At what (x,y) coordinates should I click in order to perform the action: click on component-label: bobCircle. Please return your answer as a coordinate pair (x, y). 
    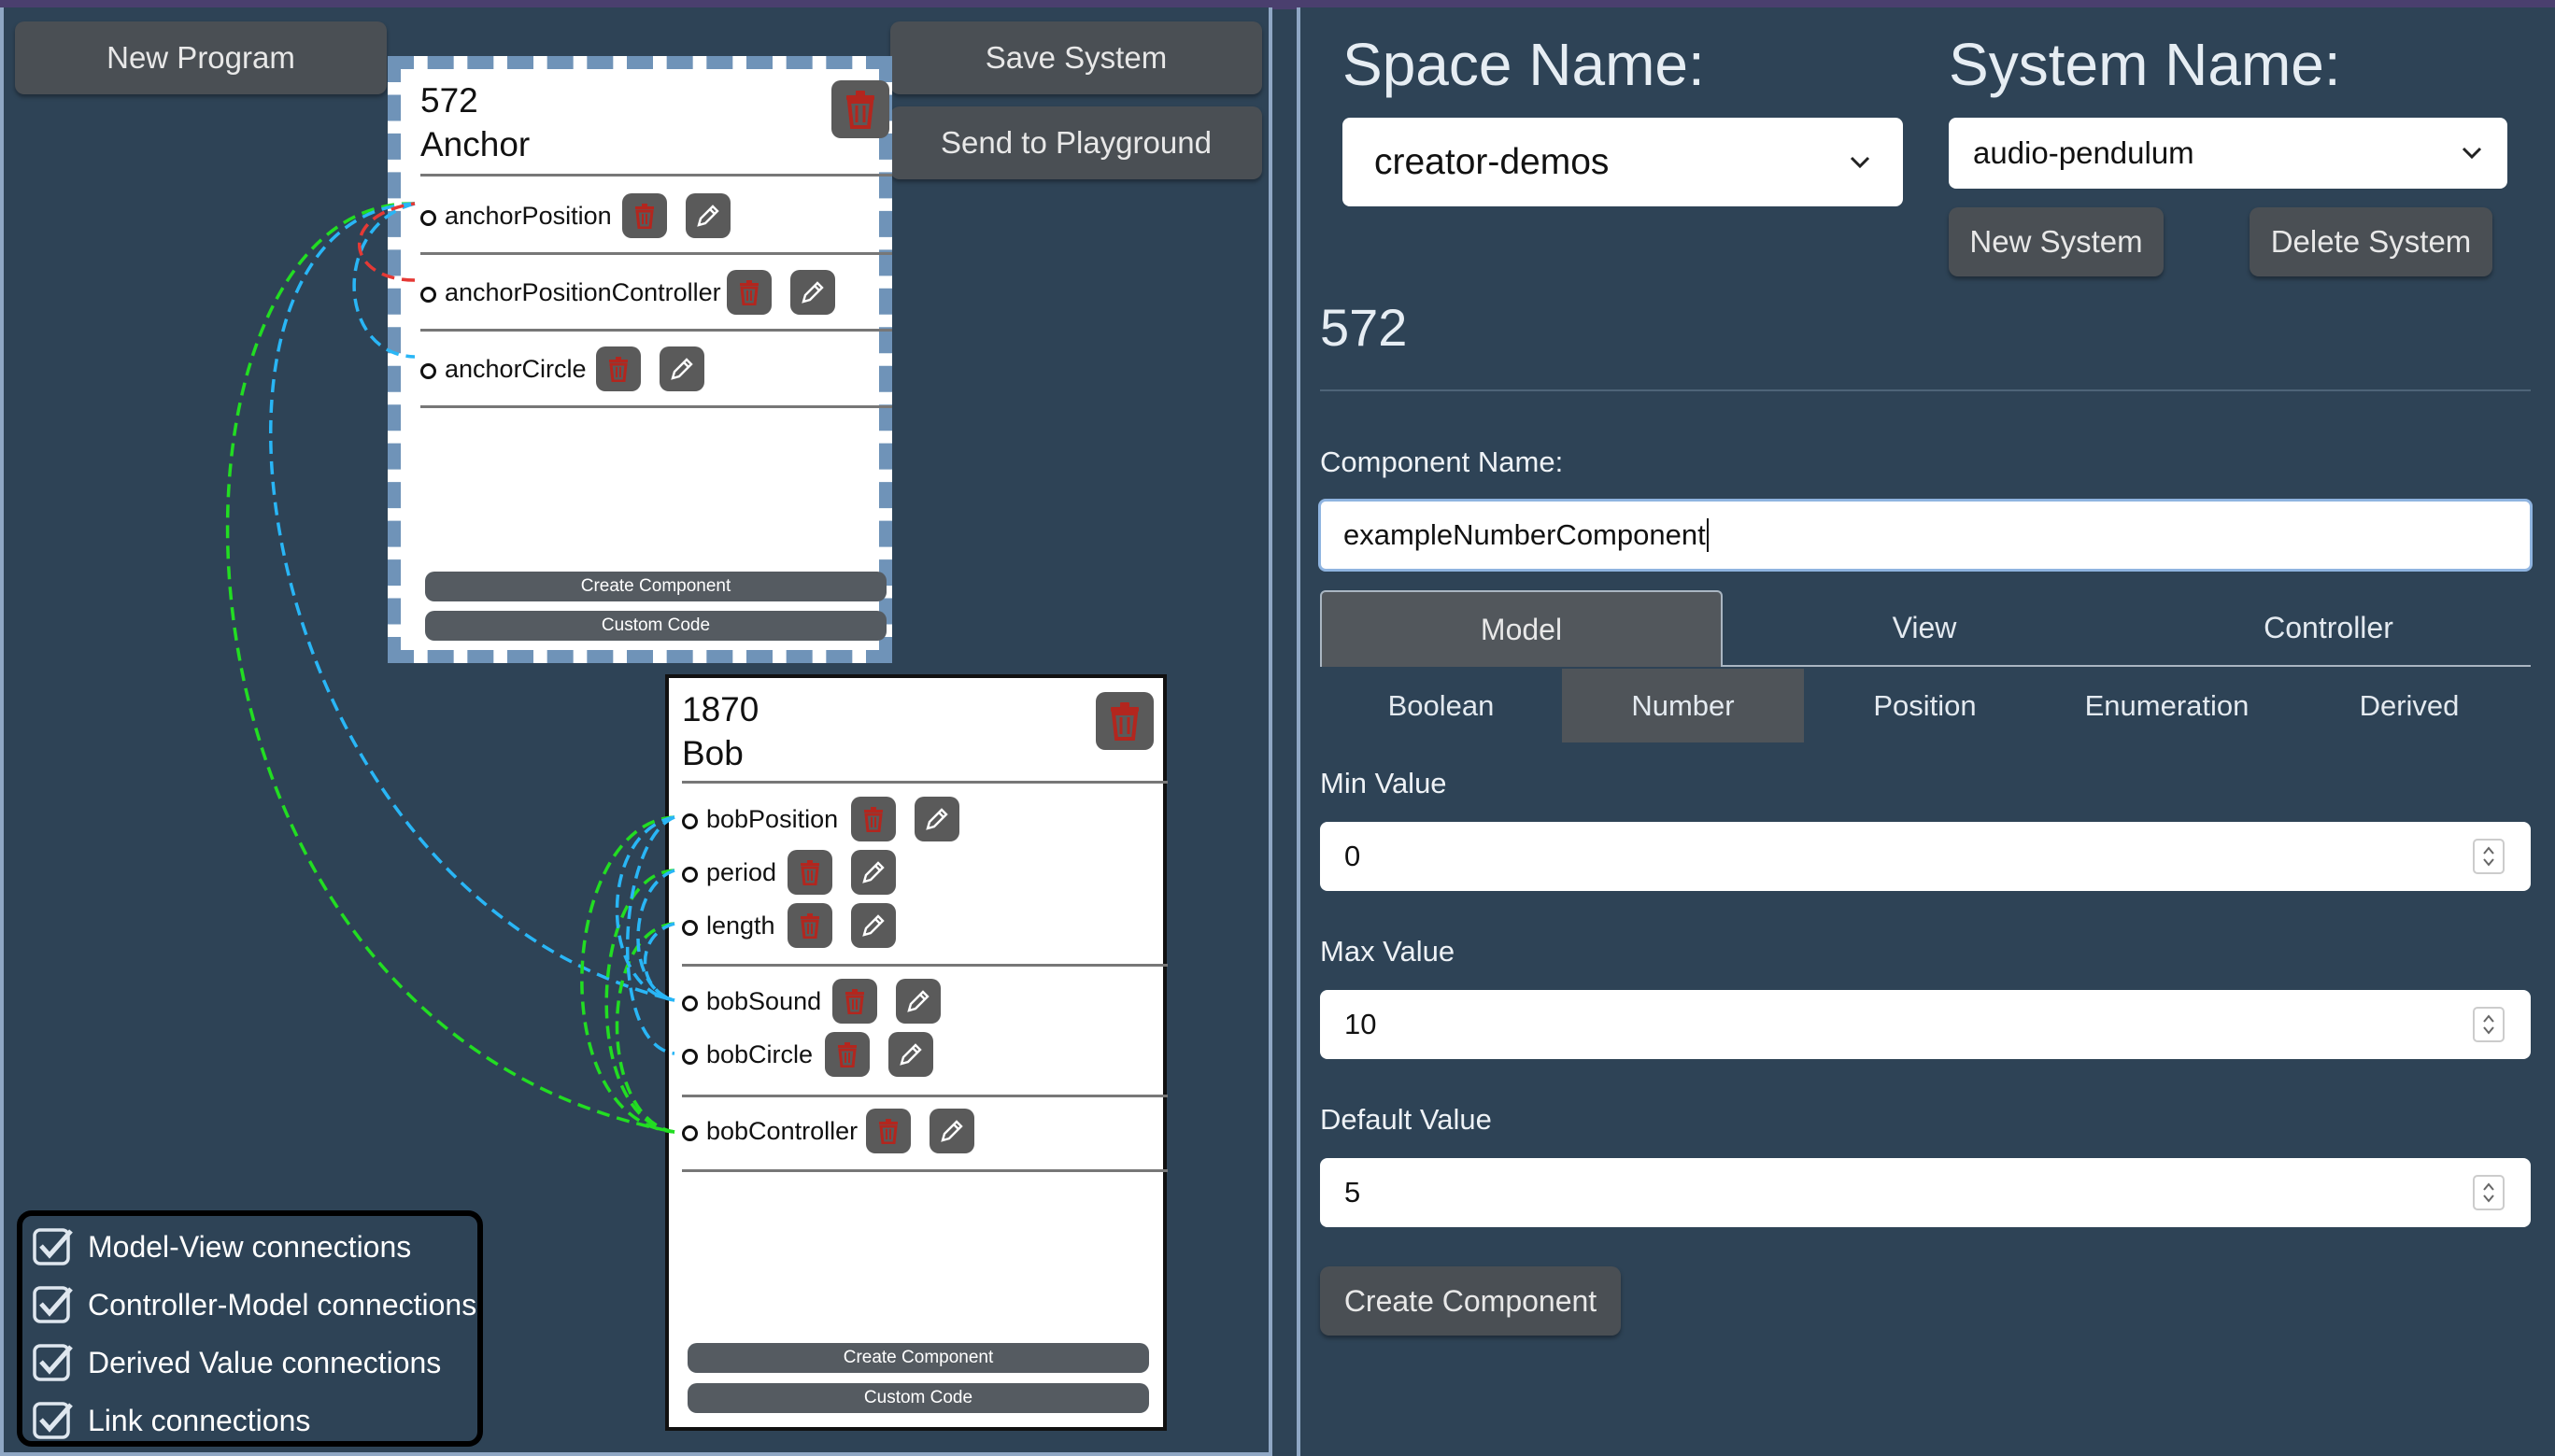
    Looking at the image, I should click on (759, 1054).